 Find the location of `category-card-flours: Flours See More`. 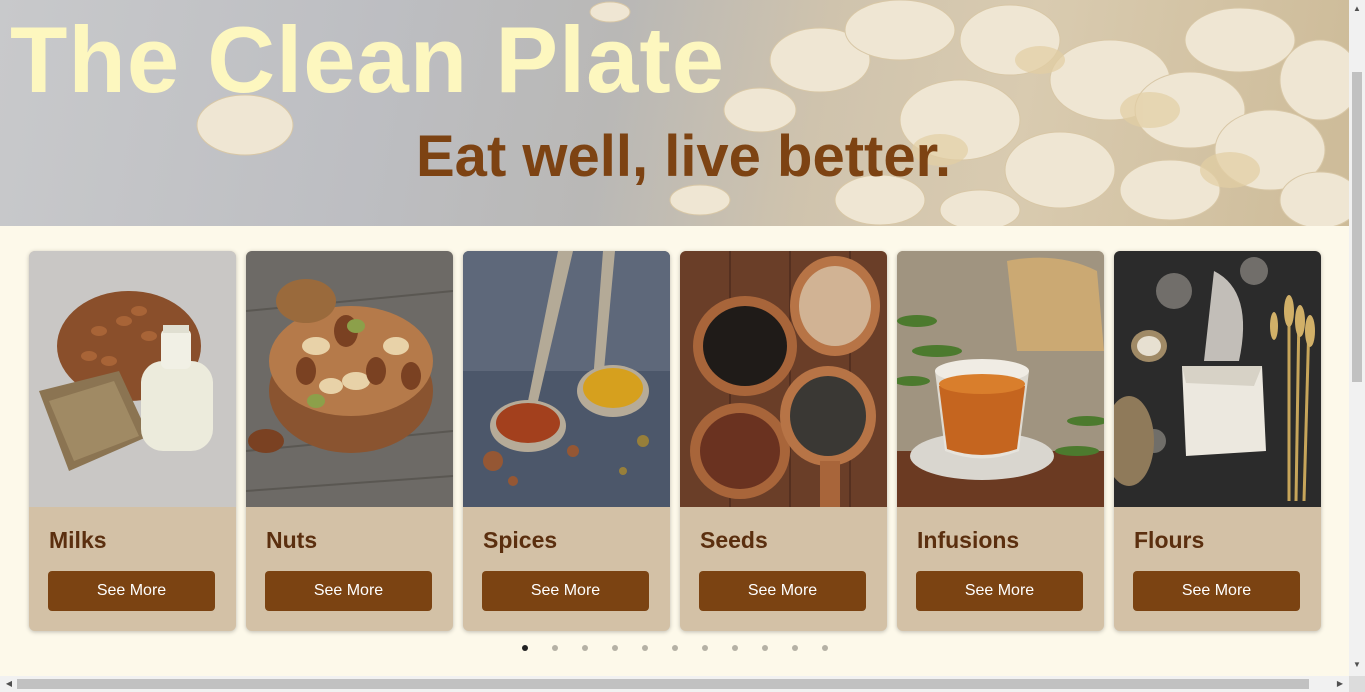

category-card-flours: Flours See More is located at coordinates (1217, 441).